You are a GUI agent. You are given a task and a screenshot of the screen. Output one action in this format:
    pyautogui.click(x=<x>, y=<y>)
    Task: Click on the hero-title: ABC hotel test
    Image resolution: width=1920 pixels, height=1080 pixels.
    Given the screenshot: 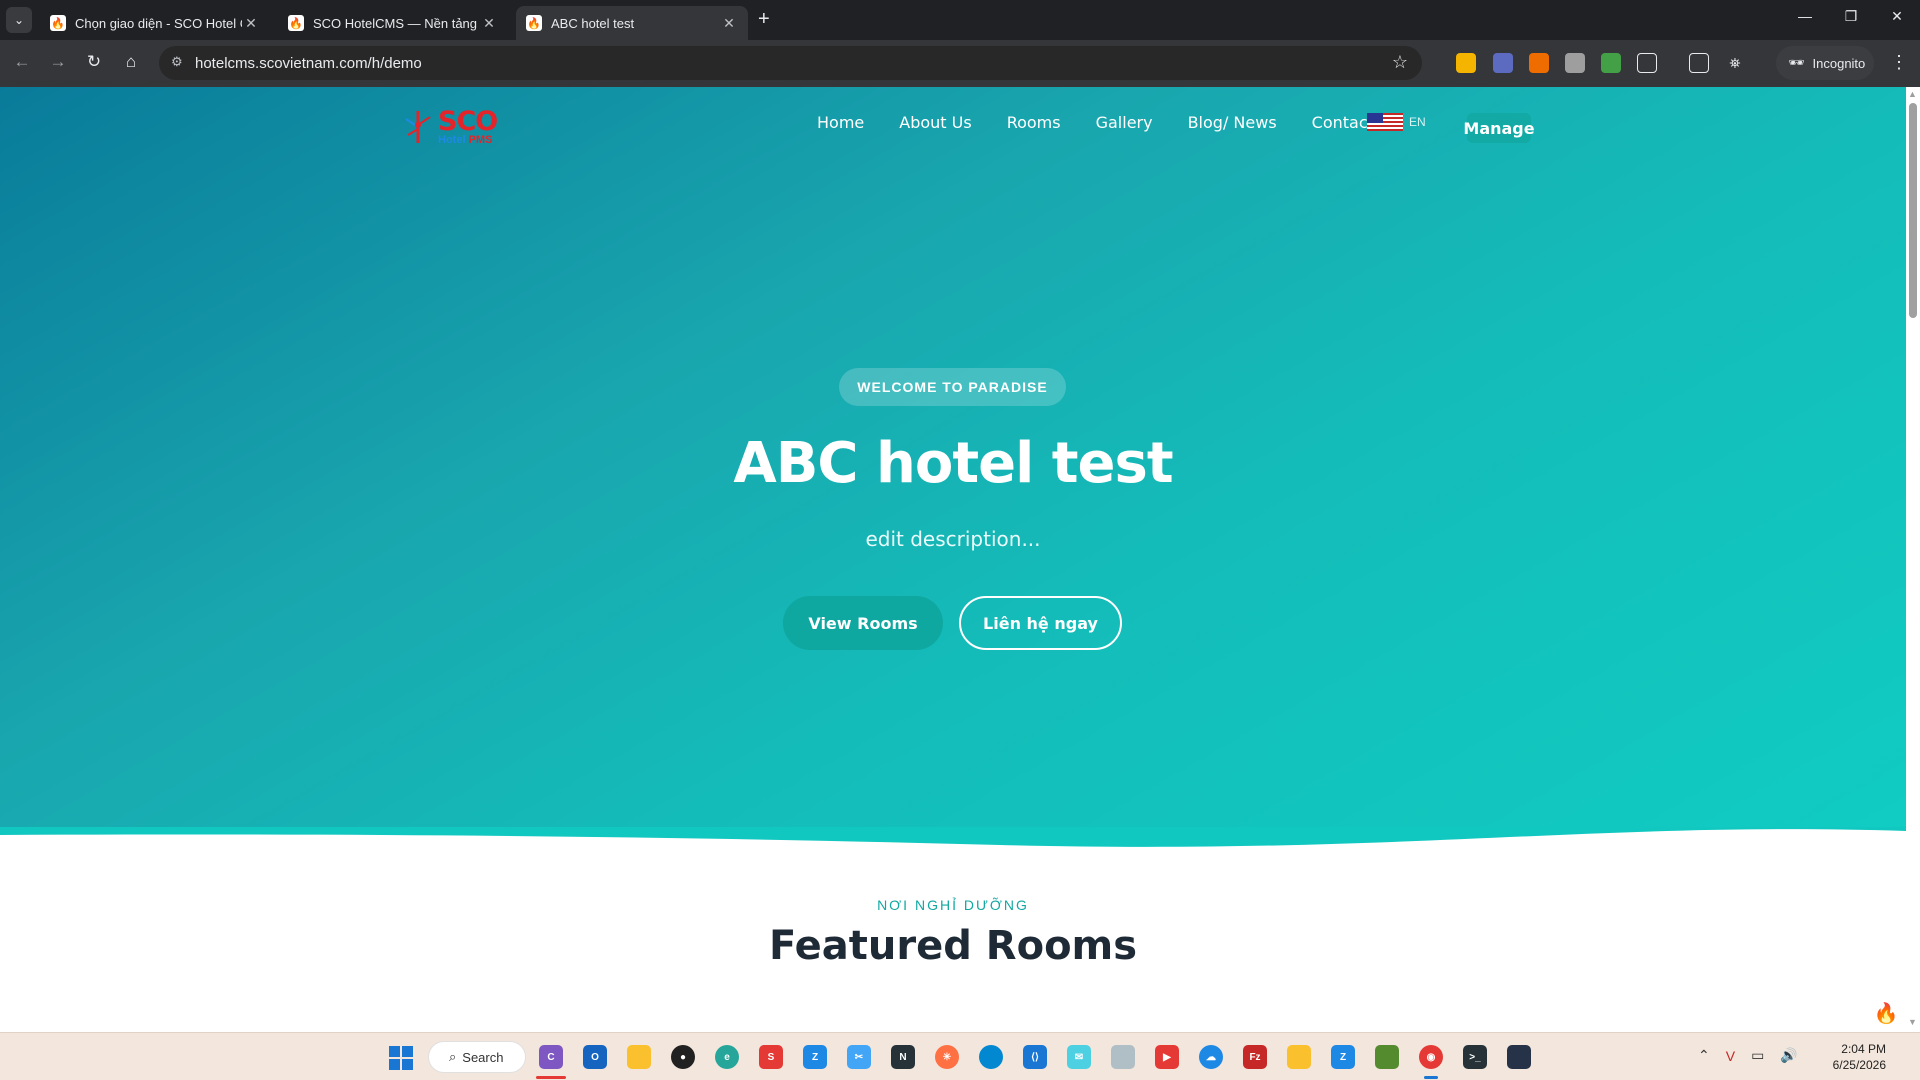 What is the action you would take?
    pyautogui.click(x=953, y=463)
    